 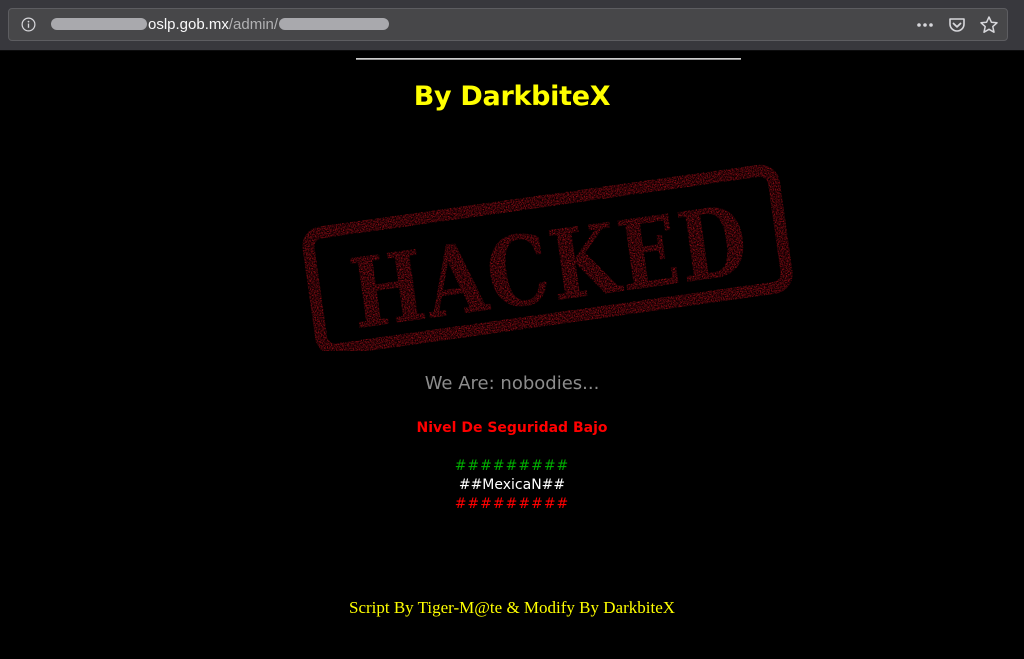 I want to click on security-level-text: Nivel De Seguridad Bajo, so click(x=512, y=428).